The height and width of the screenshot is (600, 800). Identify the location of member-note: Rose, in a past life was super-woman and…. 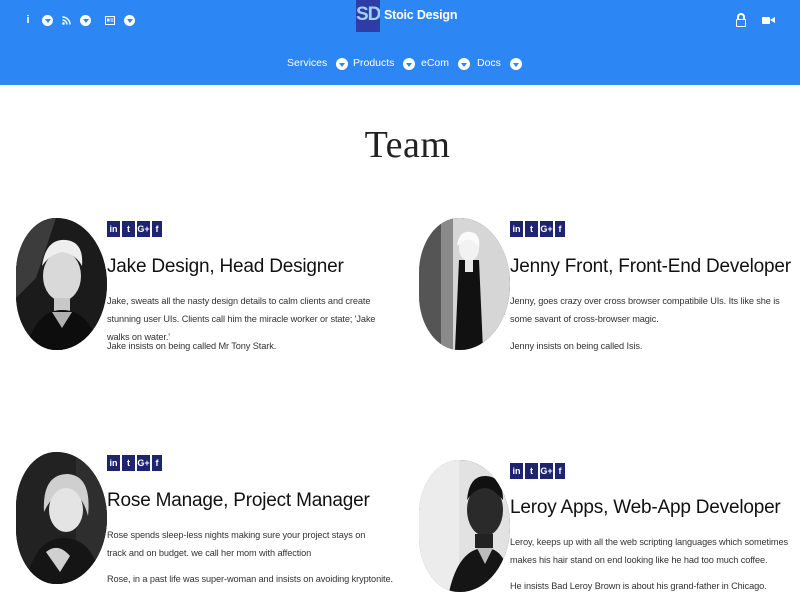
(250, 579).